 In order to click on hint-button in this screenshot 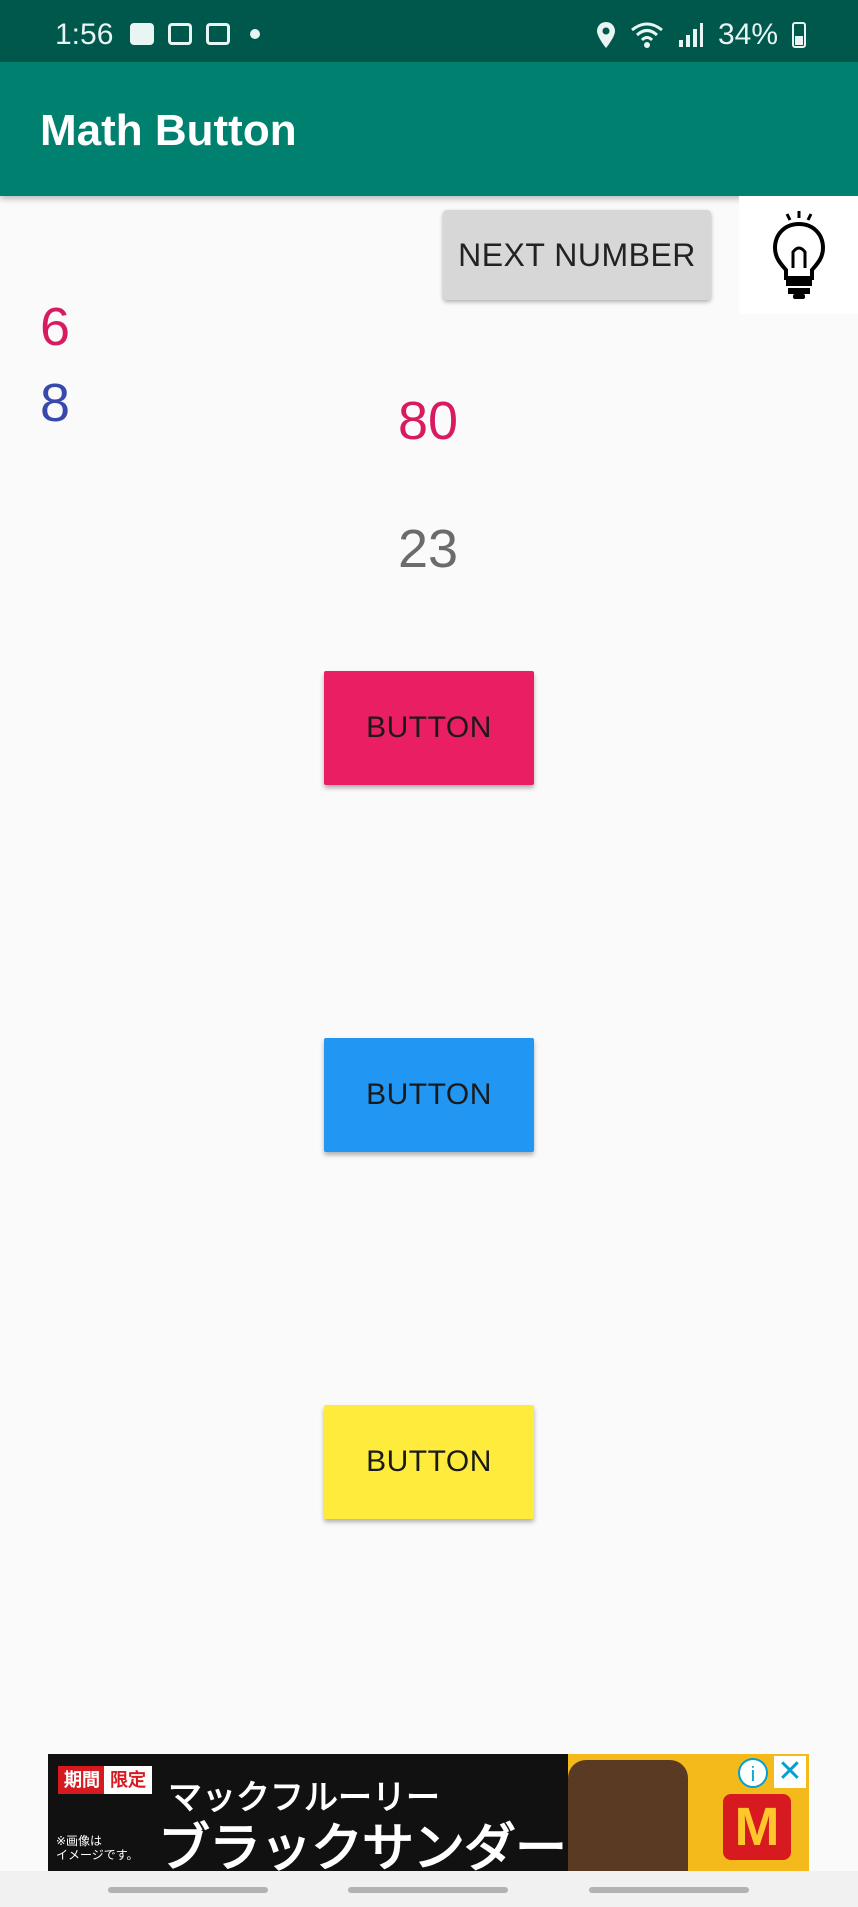, I will do `click(798, 255)`.